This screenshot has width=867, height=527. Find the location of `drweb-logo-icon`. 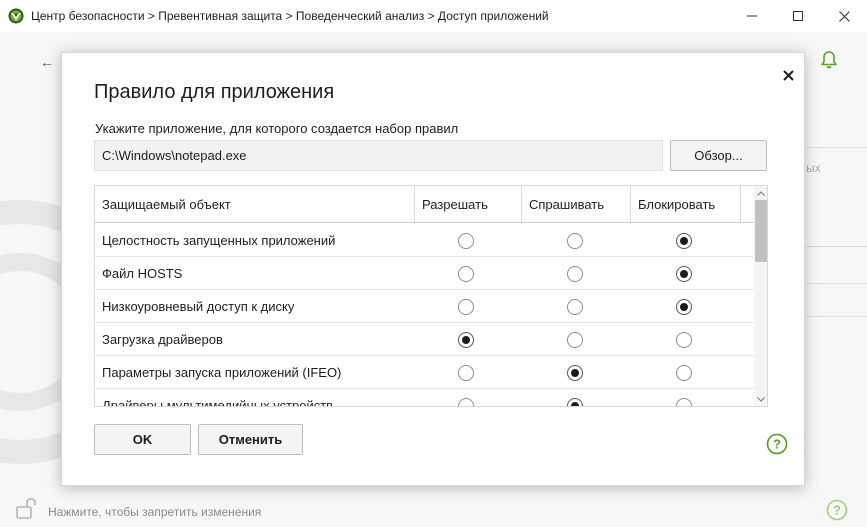

drweb-logo-icon is located at coordinates (16, 16).